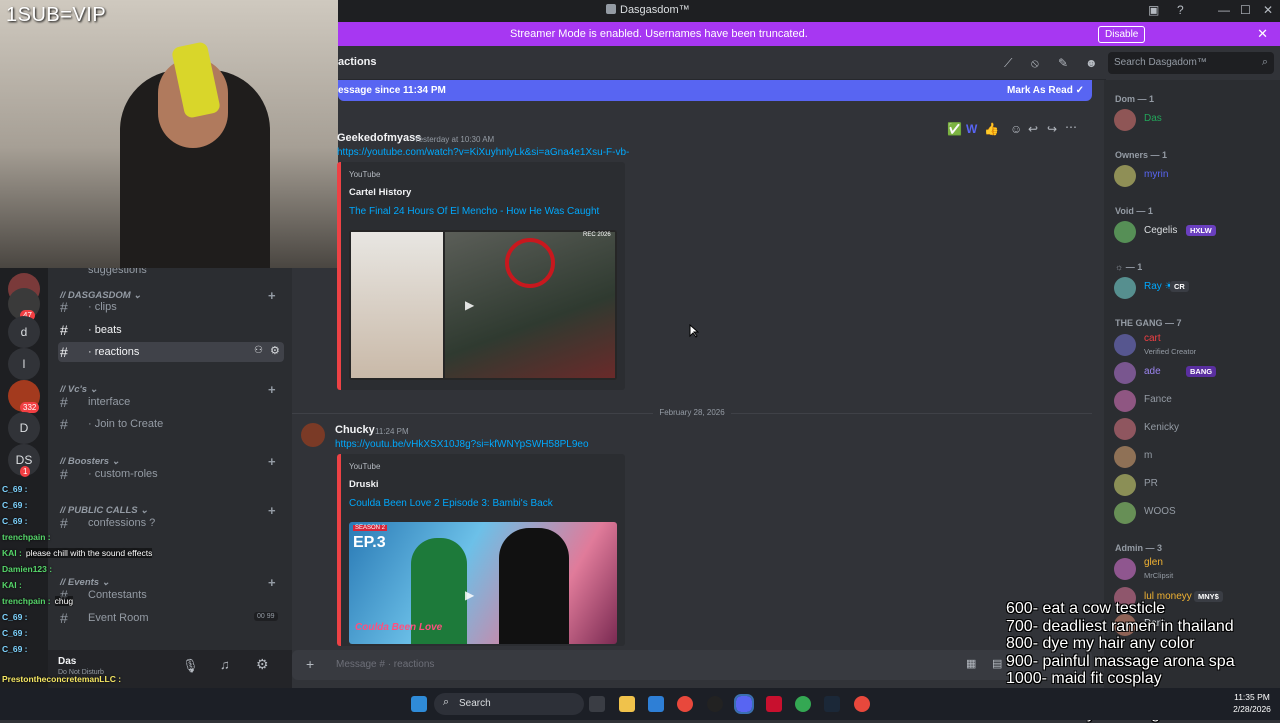  Describe the element at coordinates (656, 704) in the screenshot. I see `store-icon` at that location.